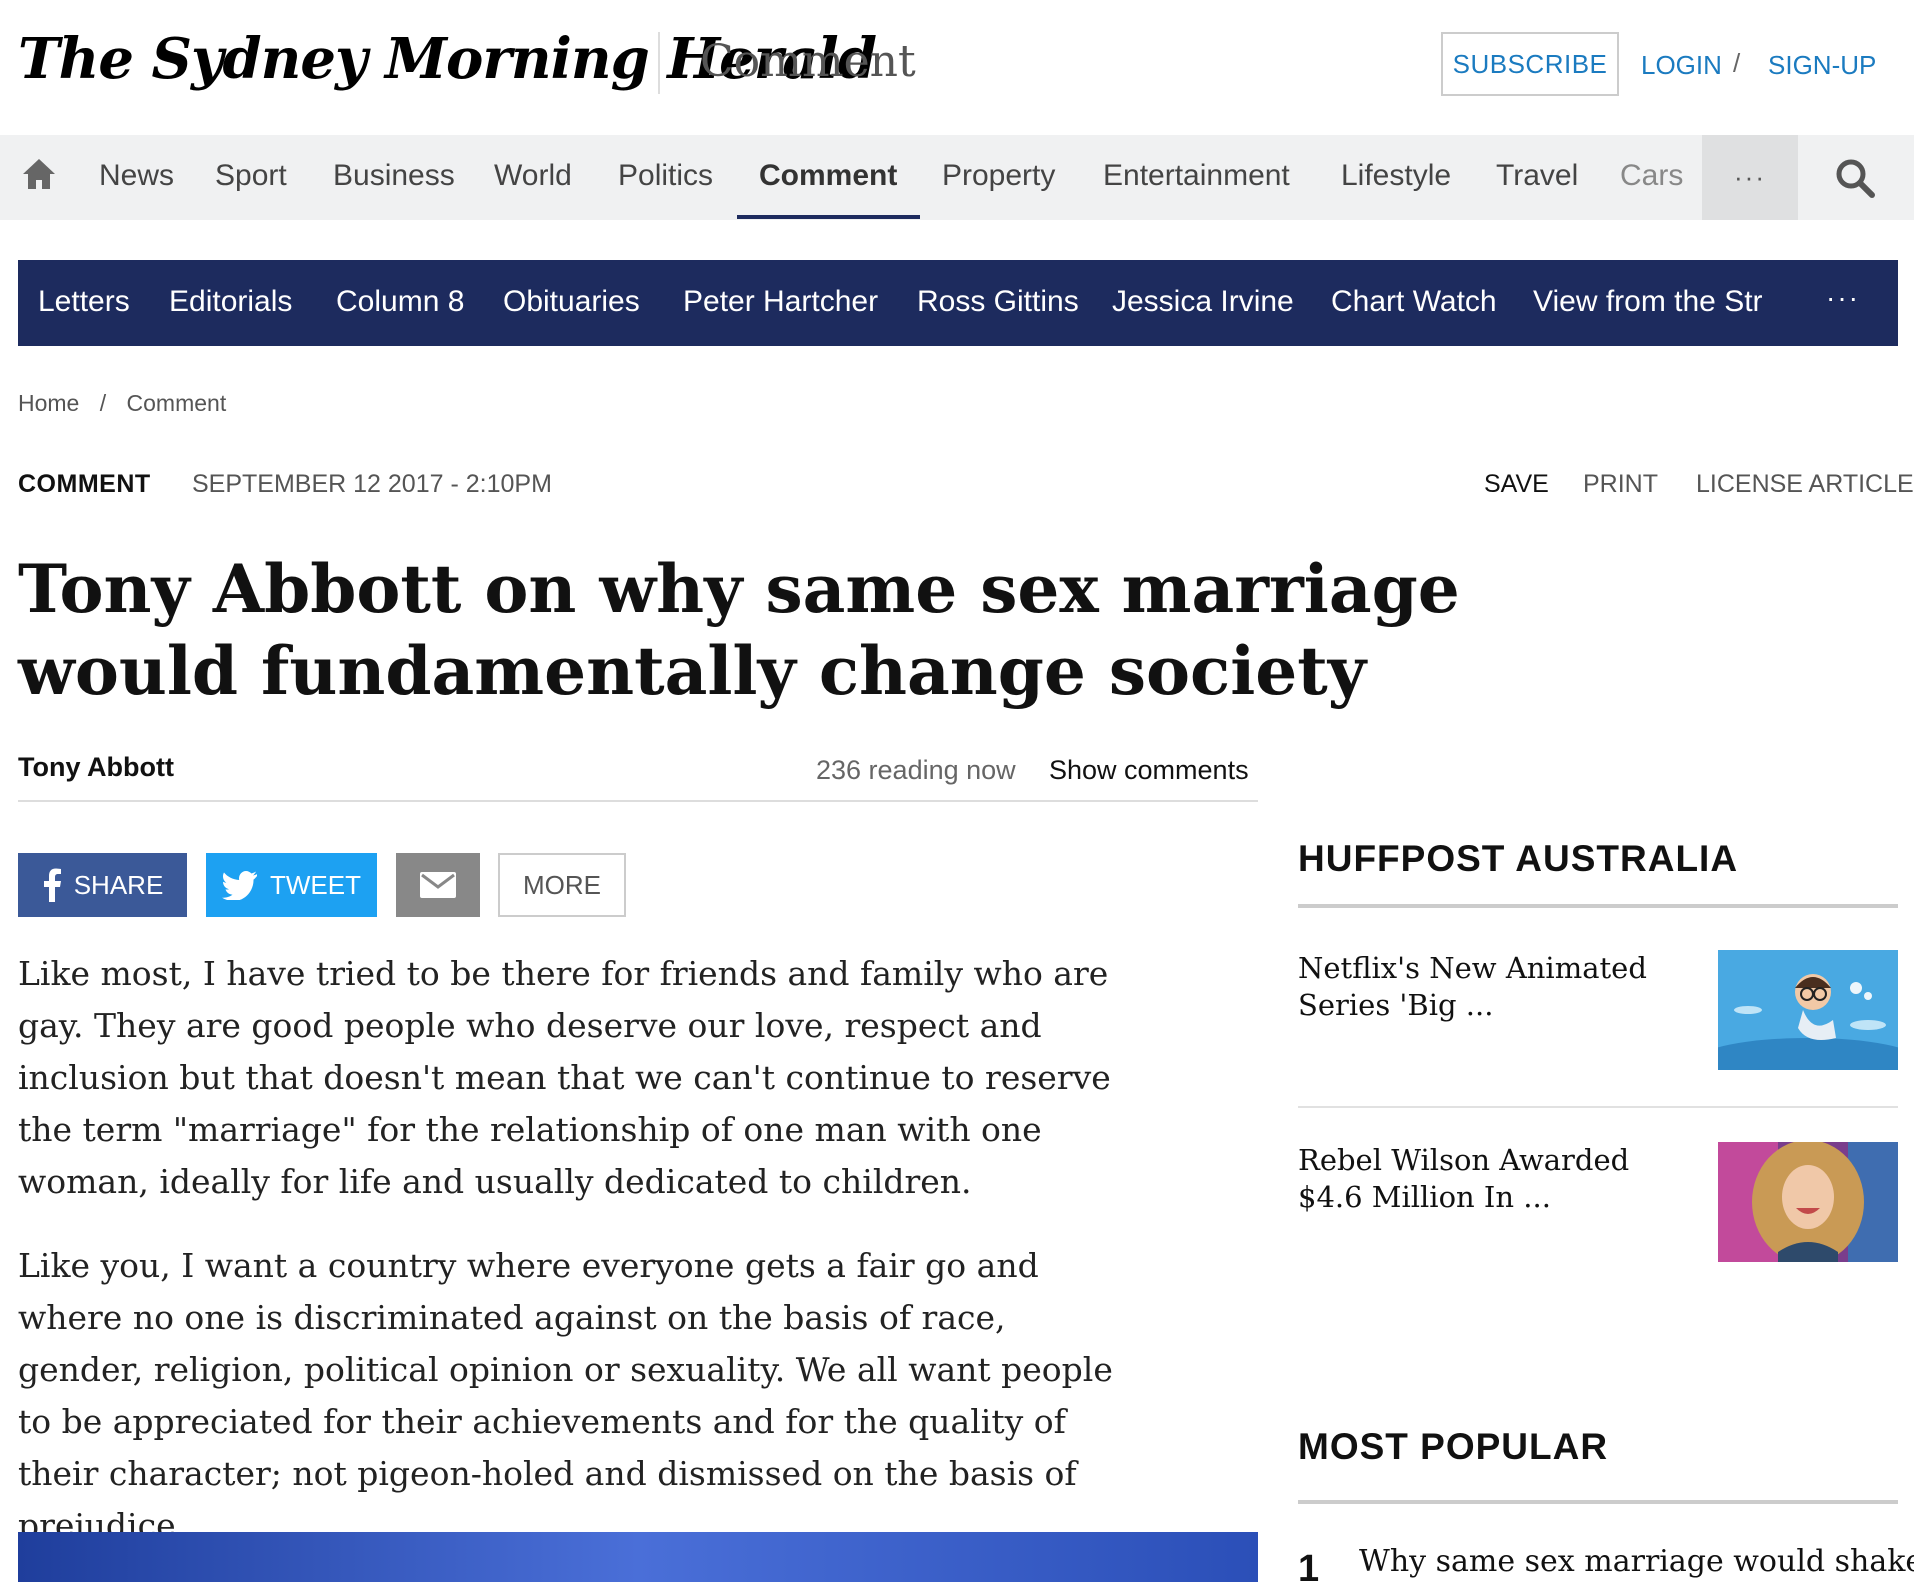 This screenshot has width=1914, height=1582. Describe the element at coordinates (828, 176) in the screenshot. I see `nav-item-comment: Comment` at that location.